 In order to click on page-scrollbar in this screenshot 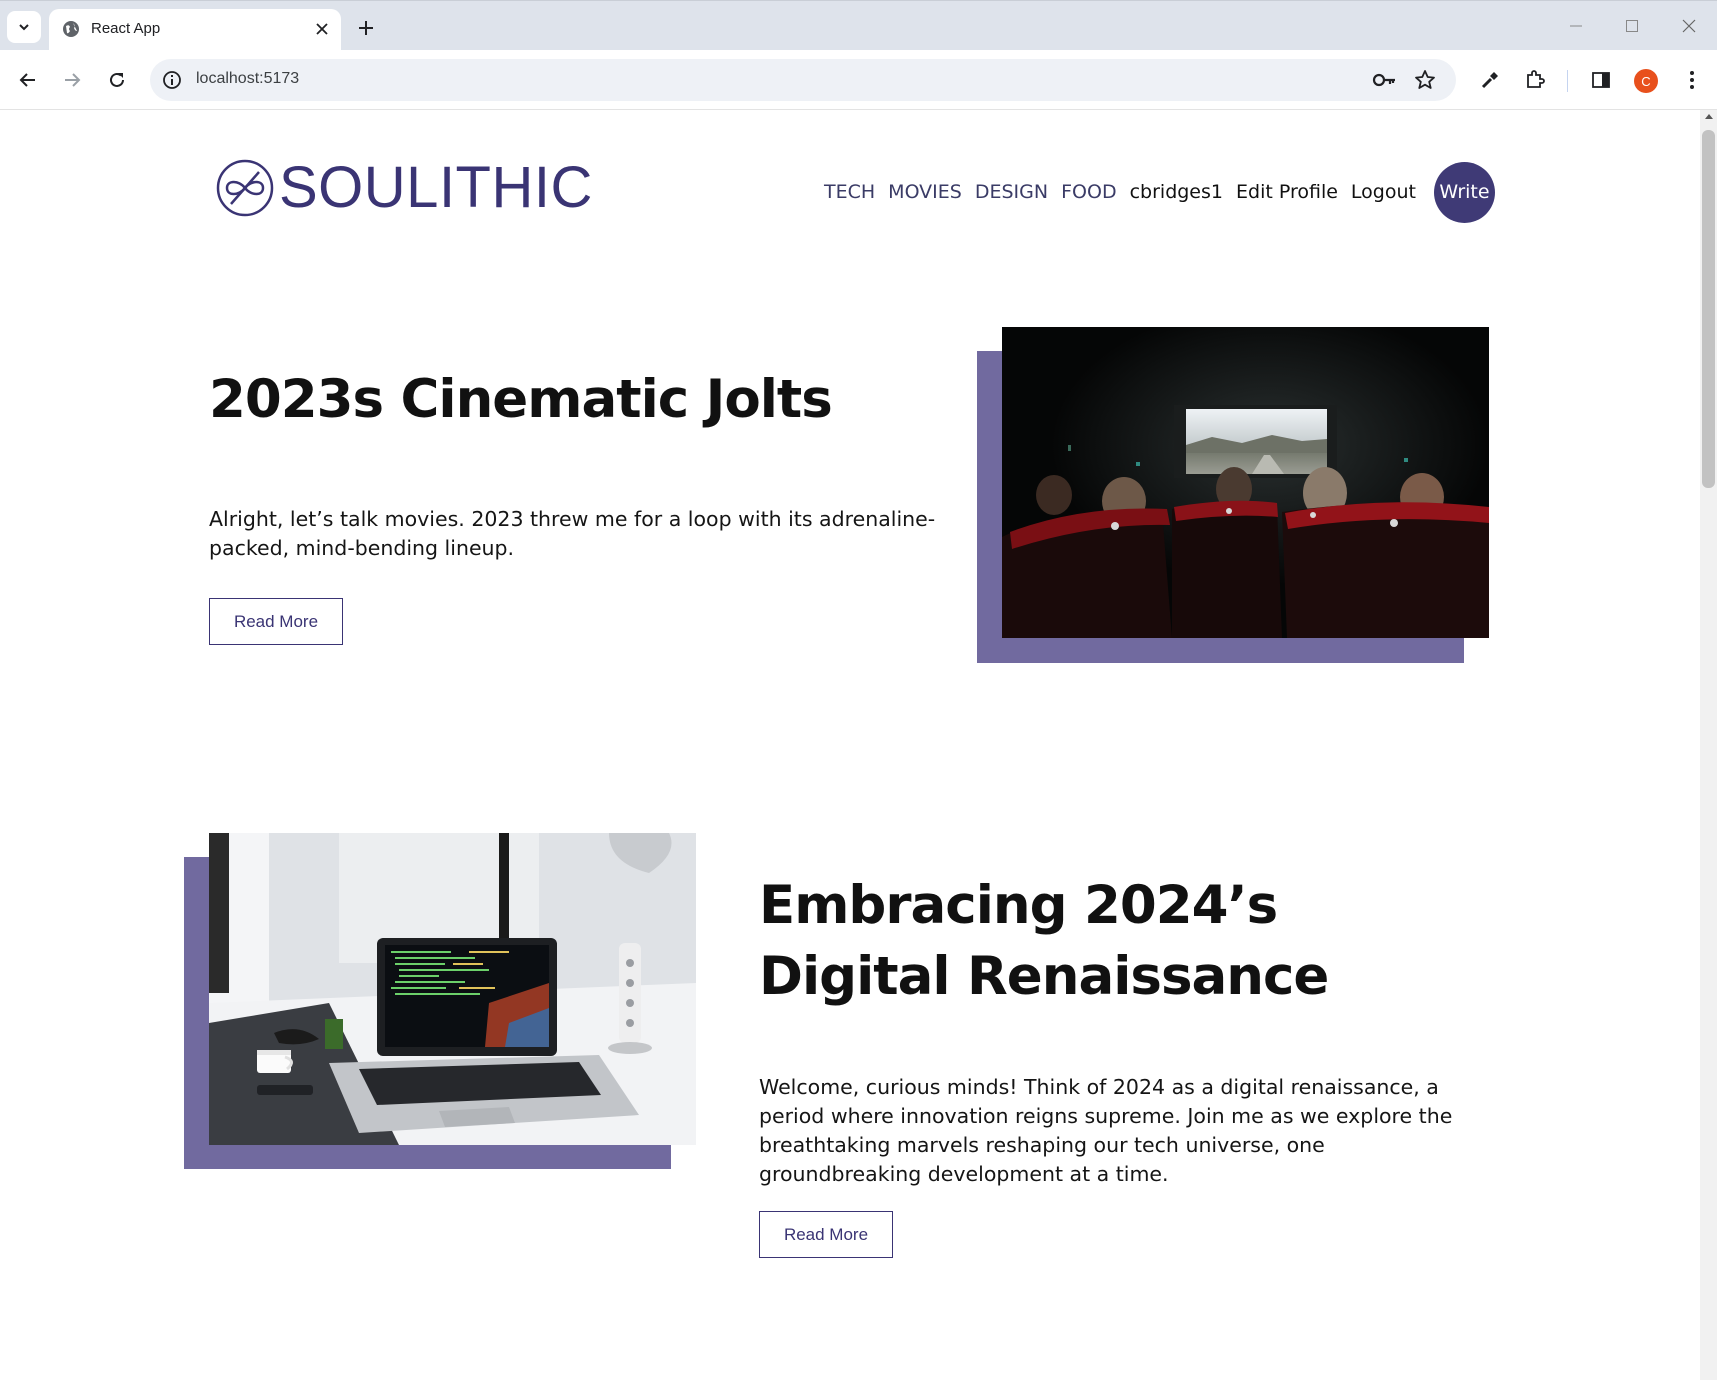, I will do `click(1708, 745)`.